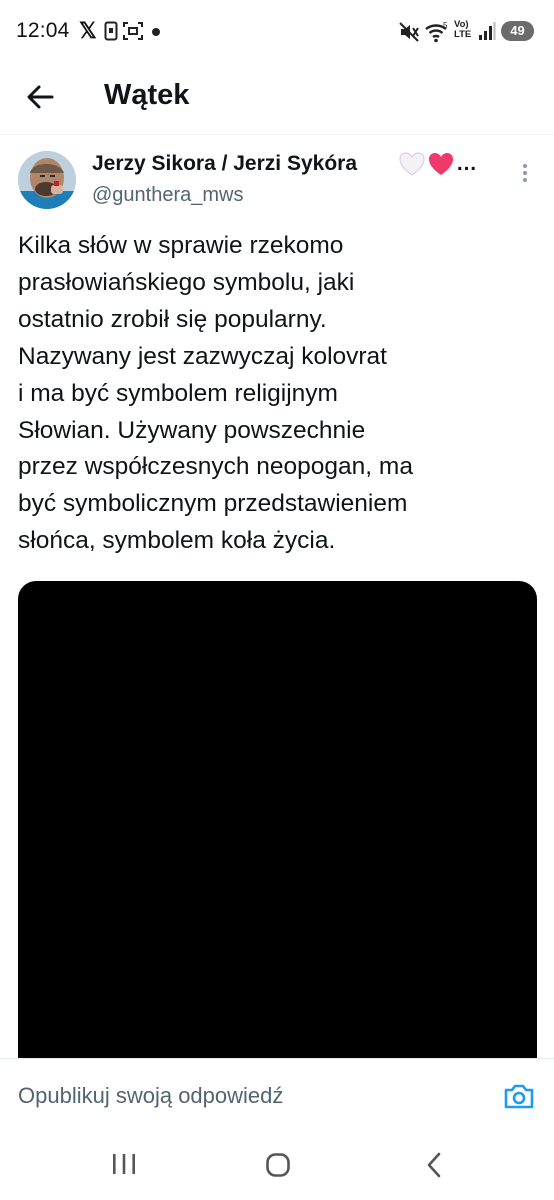  What do you see at coordinates (181, 245) in the screenshot?
I see `tweet-line: Kilka słów w sprawie rzekomo` at bounding box center [181, 245].